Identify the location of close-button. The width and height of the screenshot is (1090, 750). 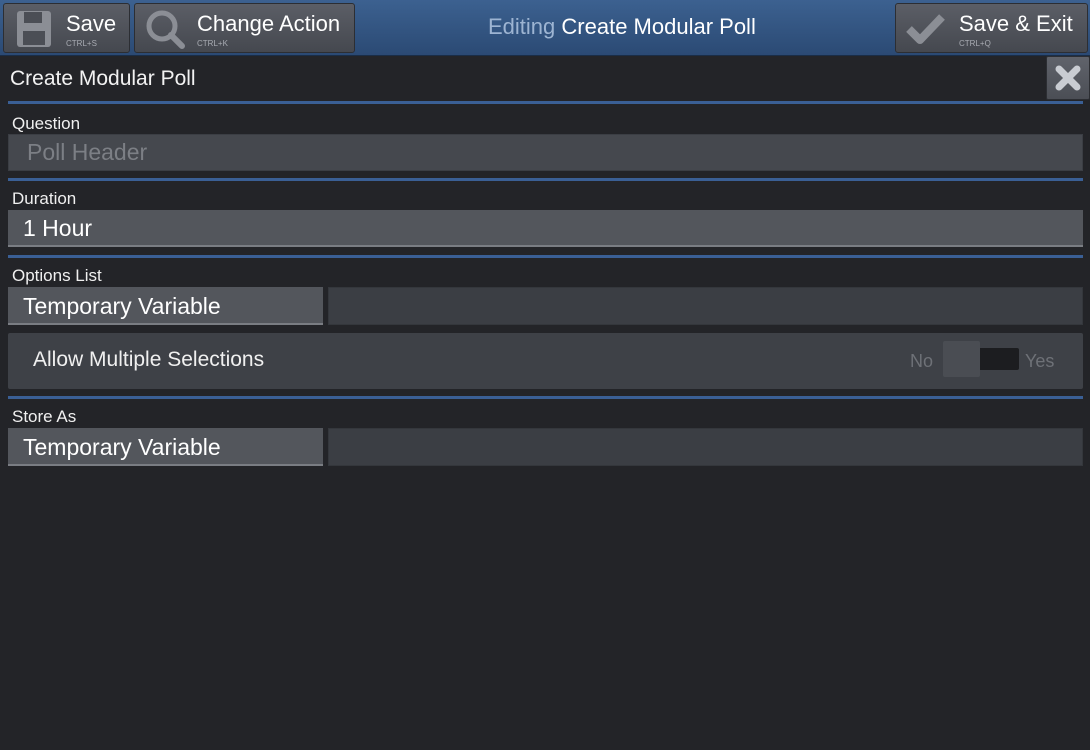
(1068, 78).